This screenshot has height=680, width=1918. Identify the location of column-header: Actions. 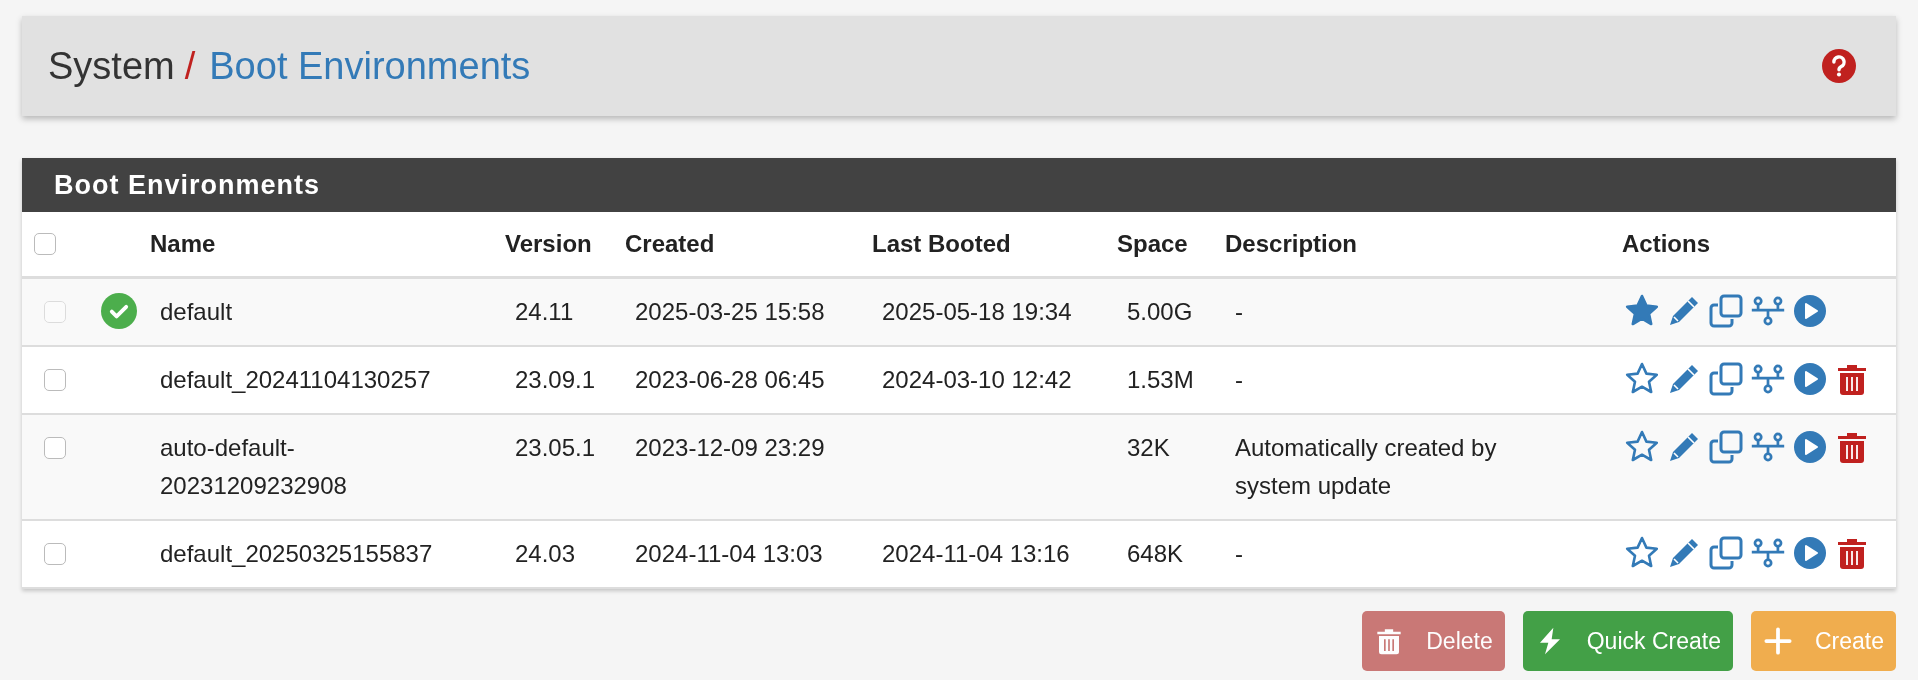
(1666, 244).